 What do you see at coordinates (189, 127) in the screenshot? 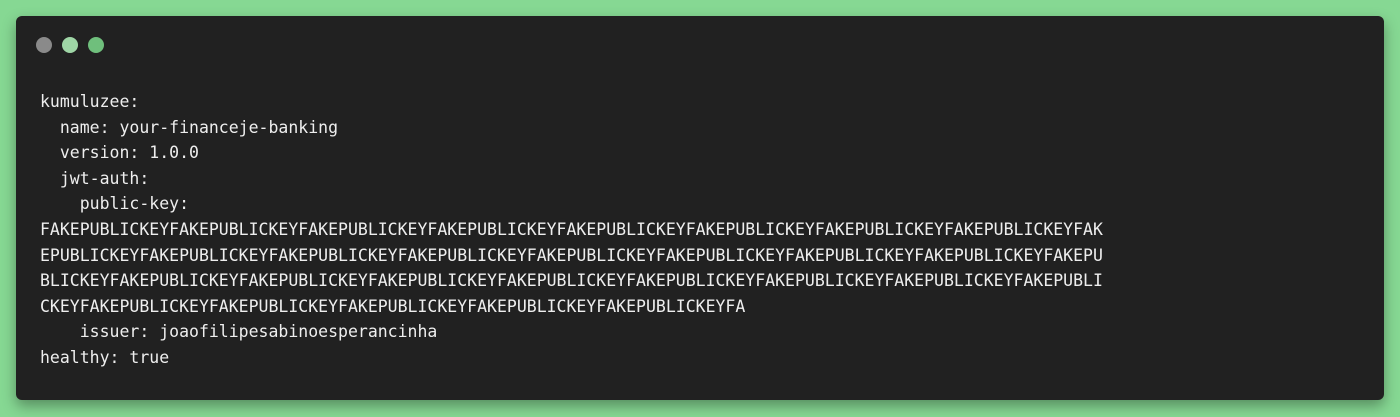
I see `code-line-name: name: your-financeje-banking` at bounding box center [189, 127].